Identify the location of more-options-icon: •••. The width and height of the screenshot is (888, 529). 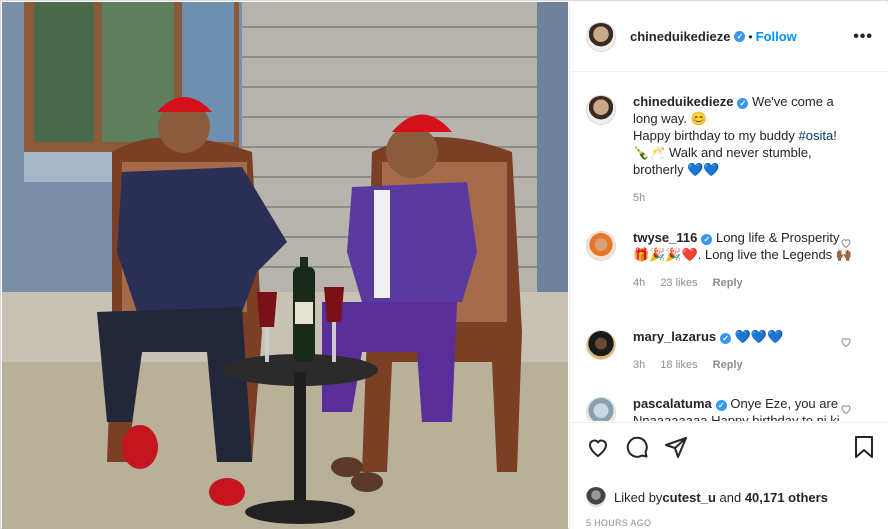
(863, 37).